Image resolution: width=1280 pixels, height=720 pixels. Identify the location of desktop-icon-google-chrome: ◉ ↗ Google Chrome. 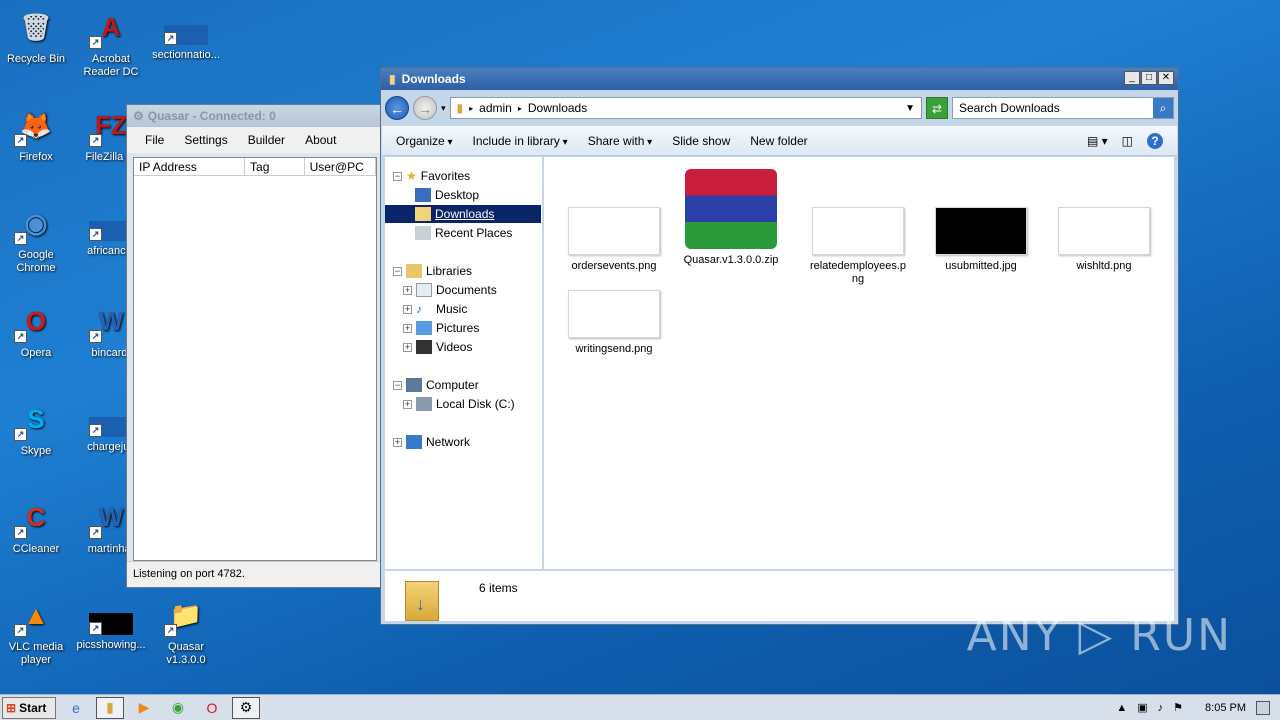
(36, 238).